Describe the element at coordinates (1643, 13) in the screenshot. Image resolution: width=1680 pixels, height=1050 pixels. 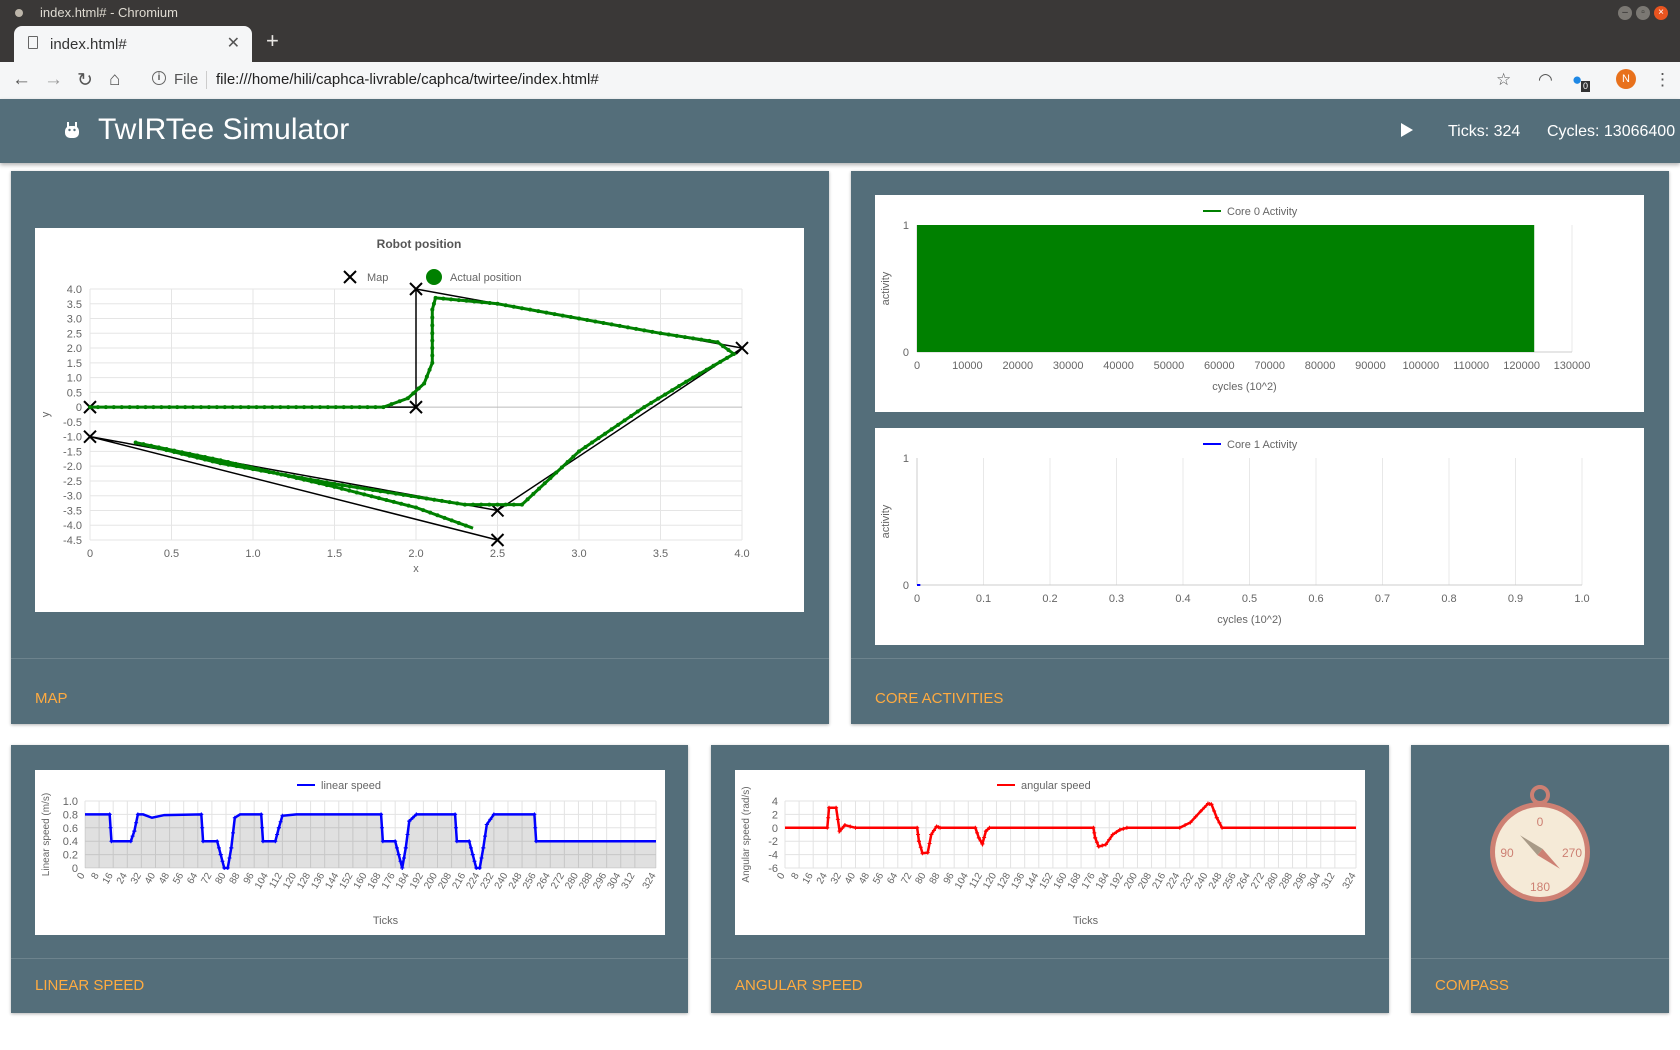
I see `maximize-icon: ▫` at that location.